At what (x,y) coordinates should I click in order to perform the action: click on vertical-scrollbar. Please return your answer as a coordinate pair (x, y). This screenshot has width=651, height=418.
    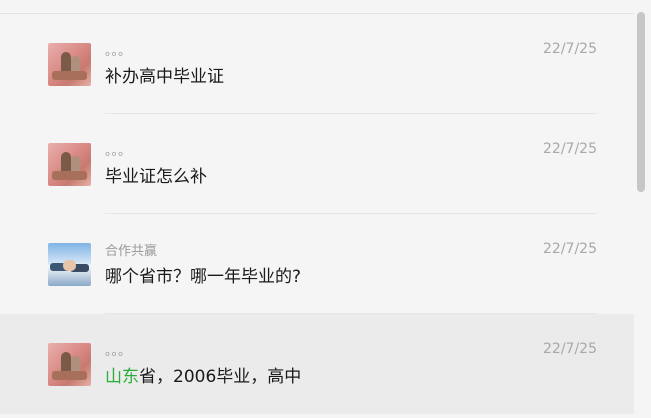
    Looking at the image, I should click on (642, 209).